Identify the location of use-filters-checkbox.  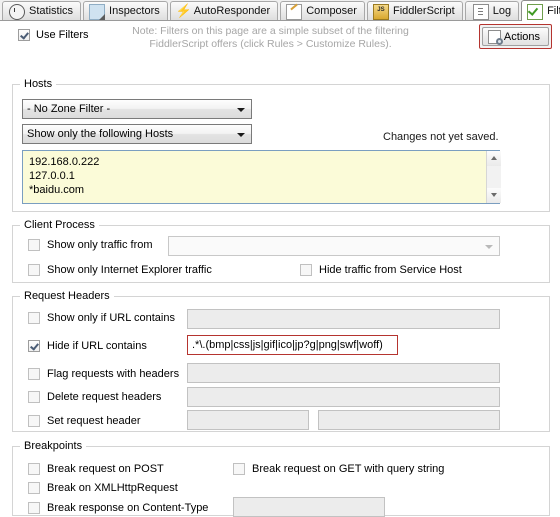
(24, 35).